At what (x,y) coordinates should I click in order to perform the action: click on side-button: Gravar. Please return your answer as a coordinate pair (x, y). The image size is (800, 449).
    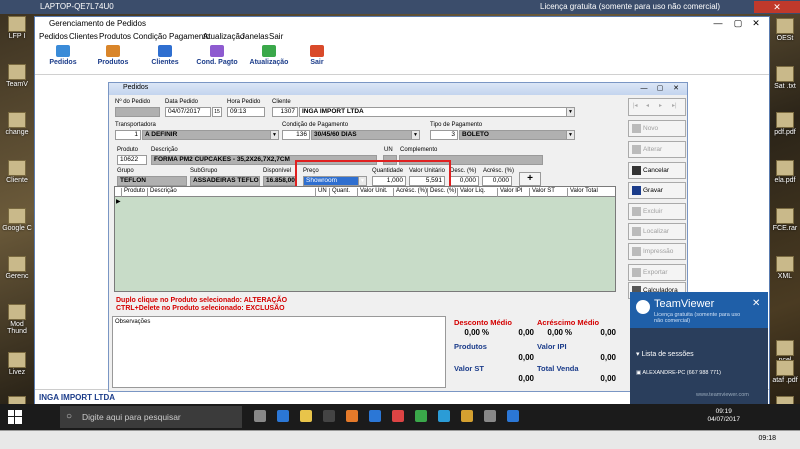
    Looking at the image, I should click on (657, 190).